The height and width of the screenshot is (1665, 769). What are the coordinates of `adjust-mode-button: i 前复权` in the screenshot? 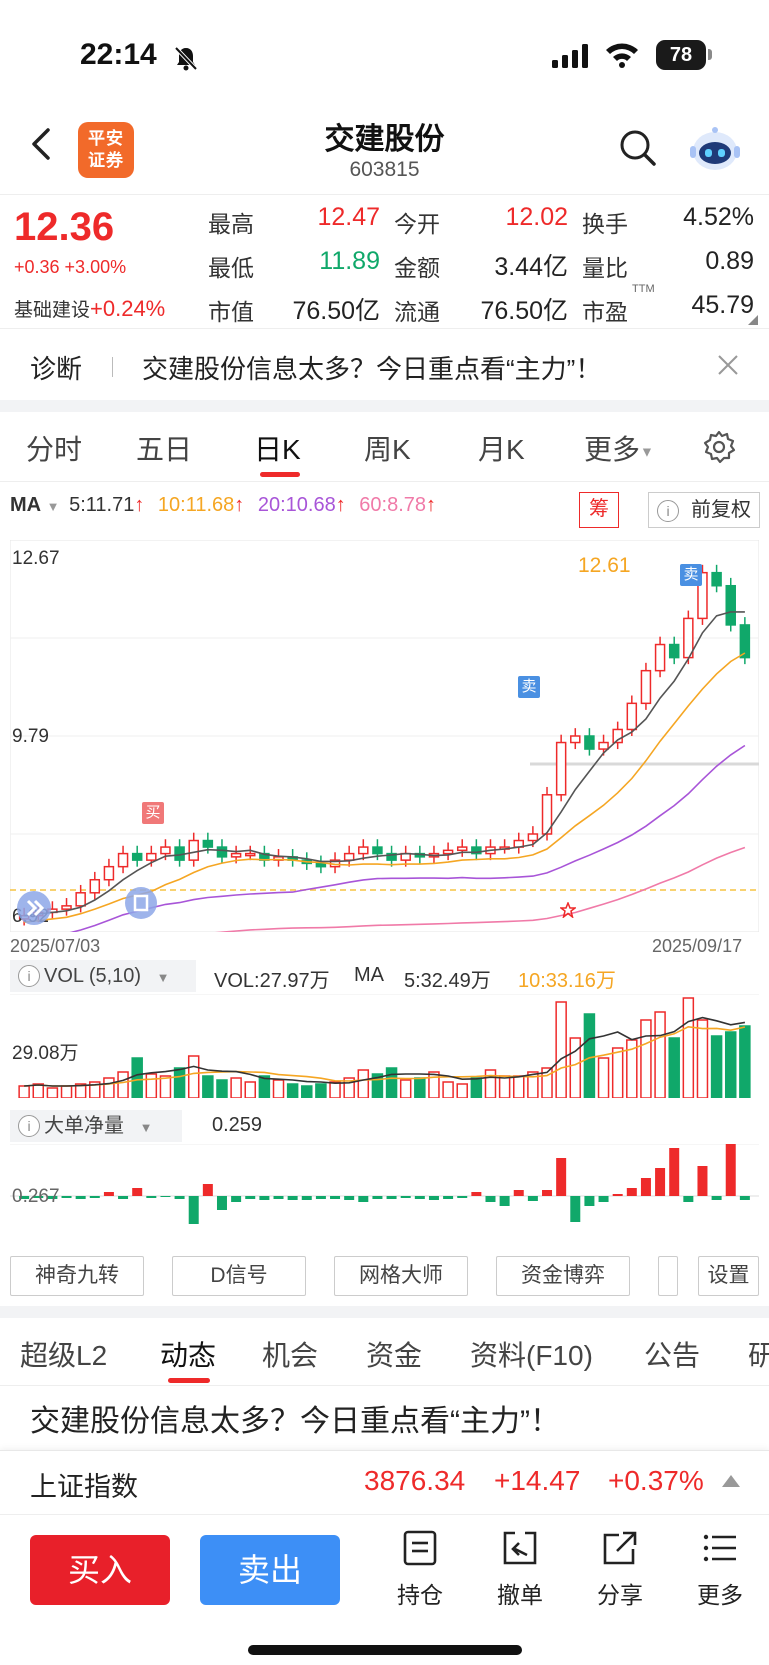 It's located at (704, 510).